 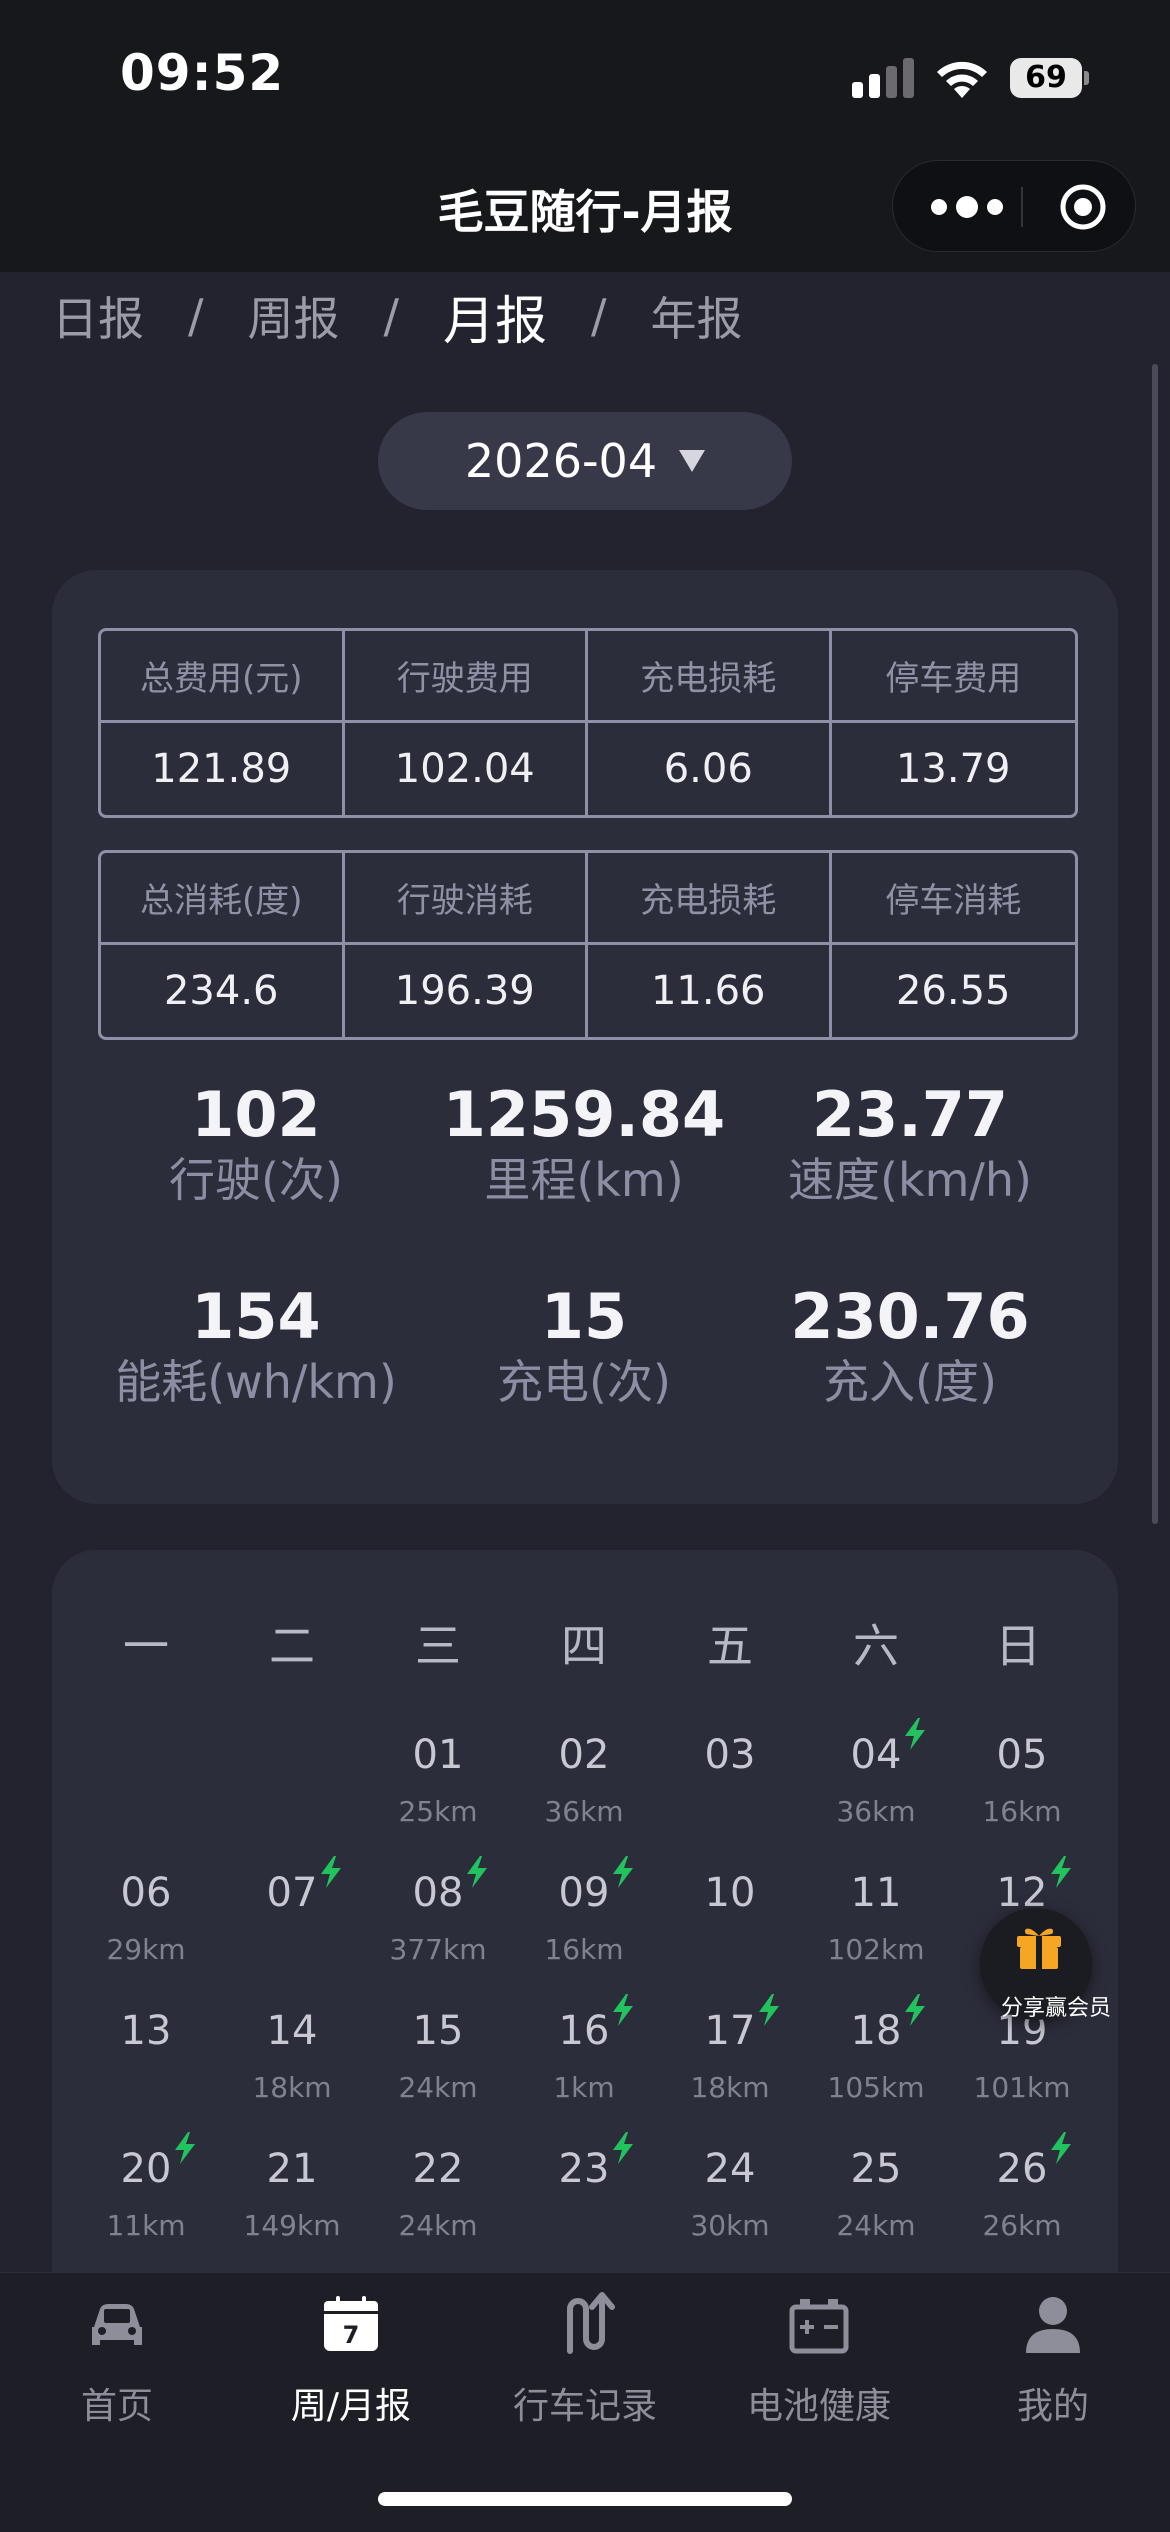 What do you see at coordinates (697, 316) in the screenshot?
I see `tab-yearly: 年报` at bounding box center [697, 316].